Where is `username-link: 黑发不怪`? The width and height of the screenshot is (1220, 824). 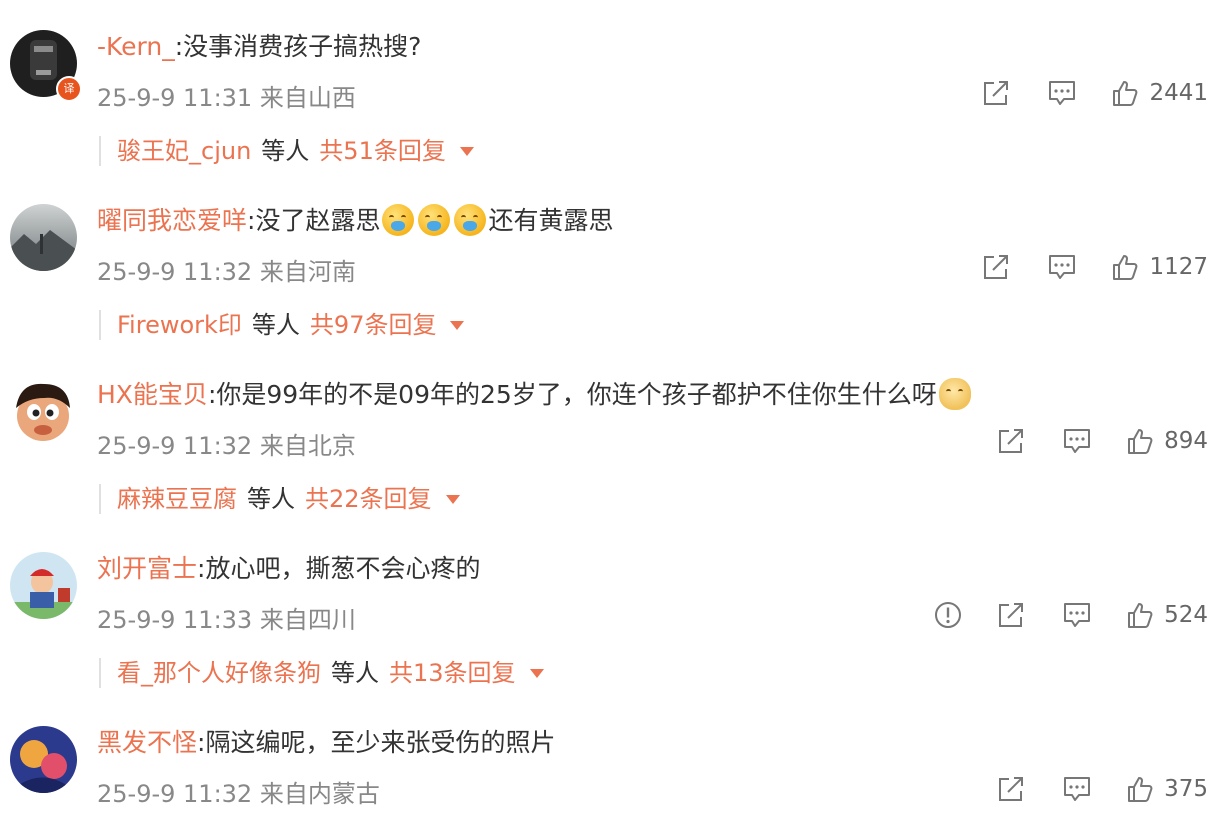
username-link: 黑发不怪 is located at coordinates (147, 742).